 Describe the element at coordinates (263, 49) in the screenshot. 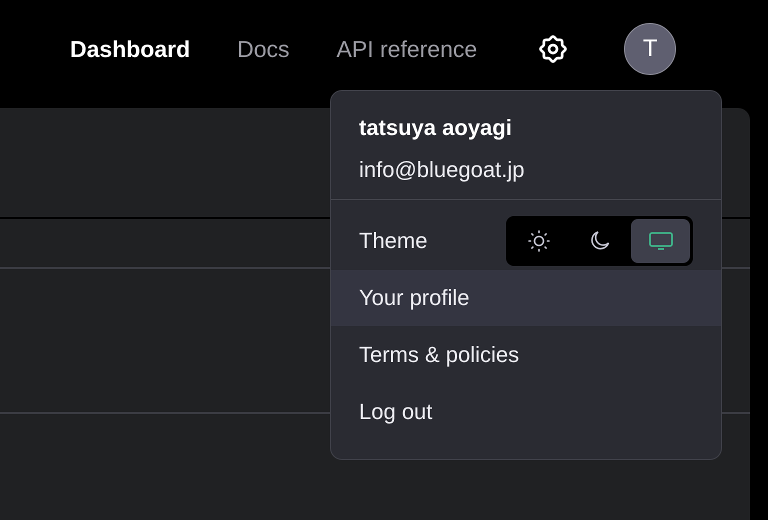

I see `nav-link: Docs` at that location.